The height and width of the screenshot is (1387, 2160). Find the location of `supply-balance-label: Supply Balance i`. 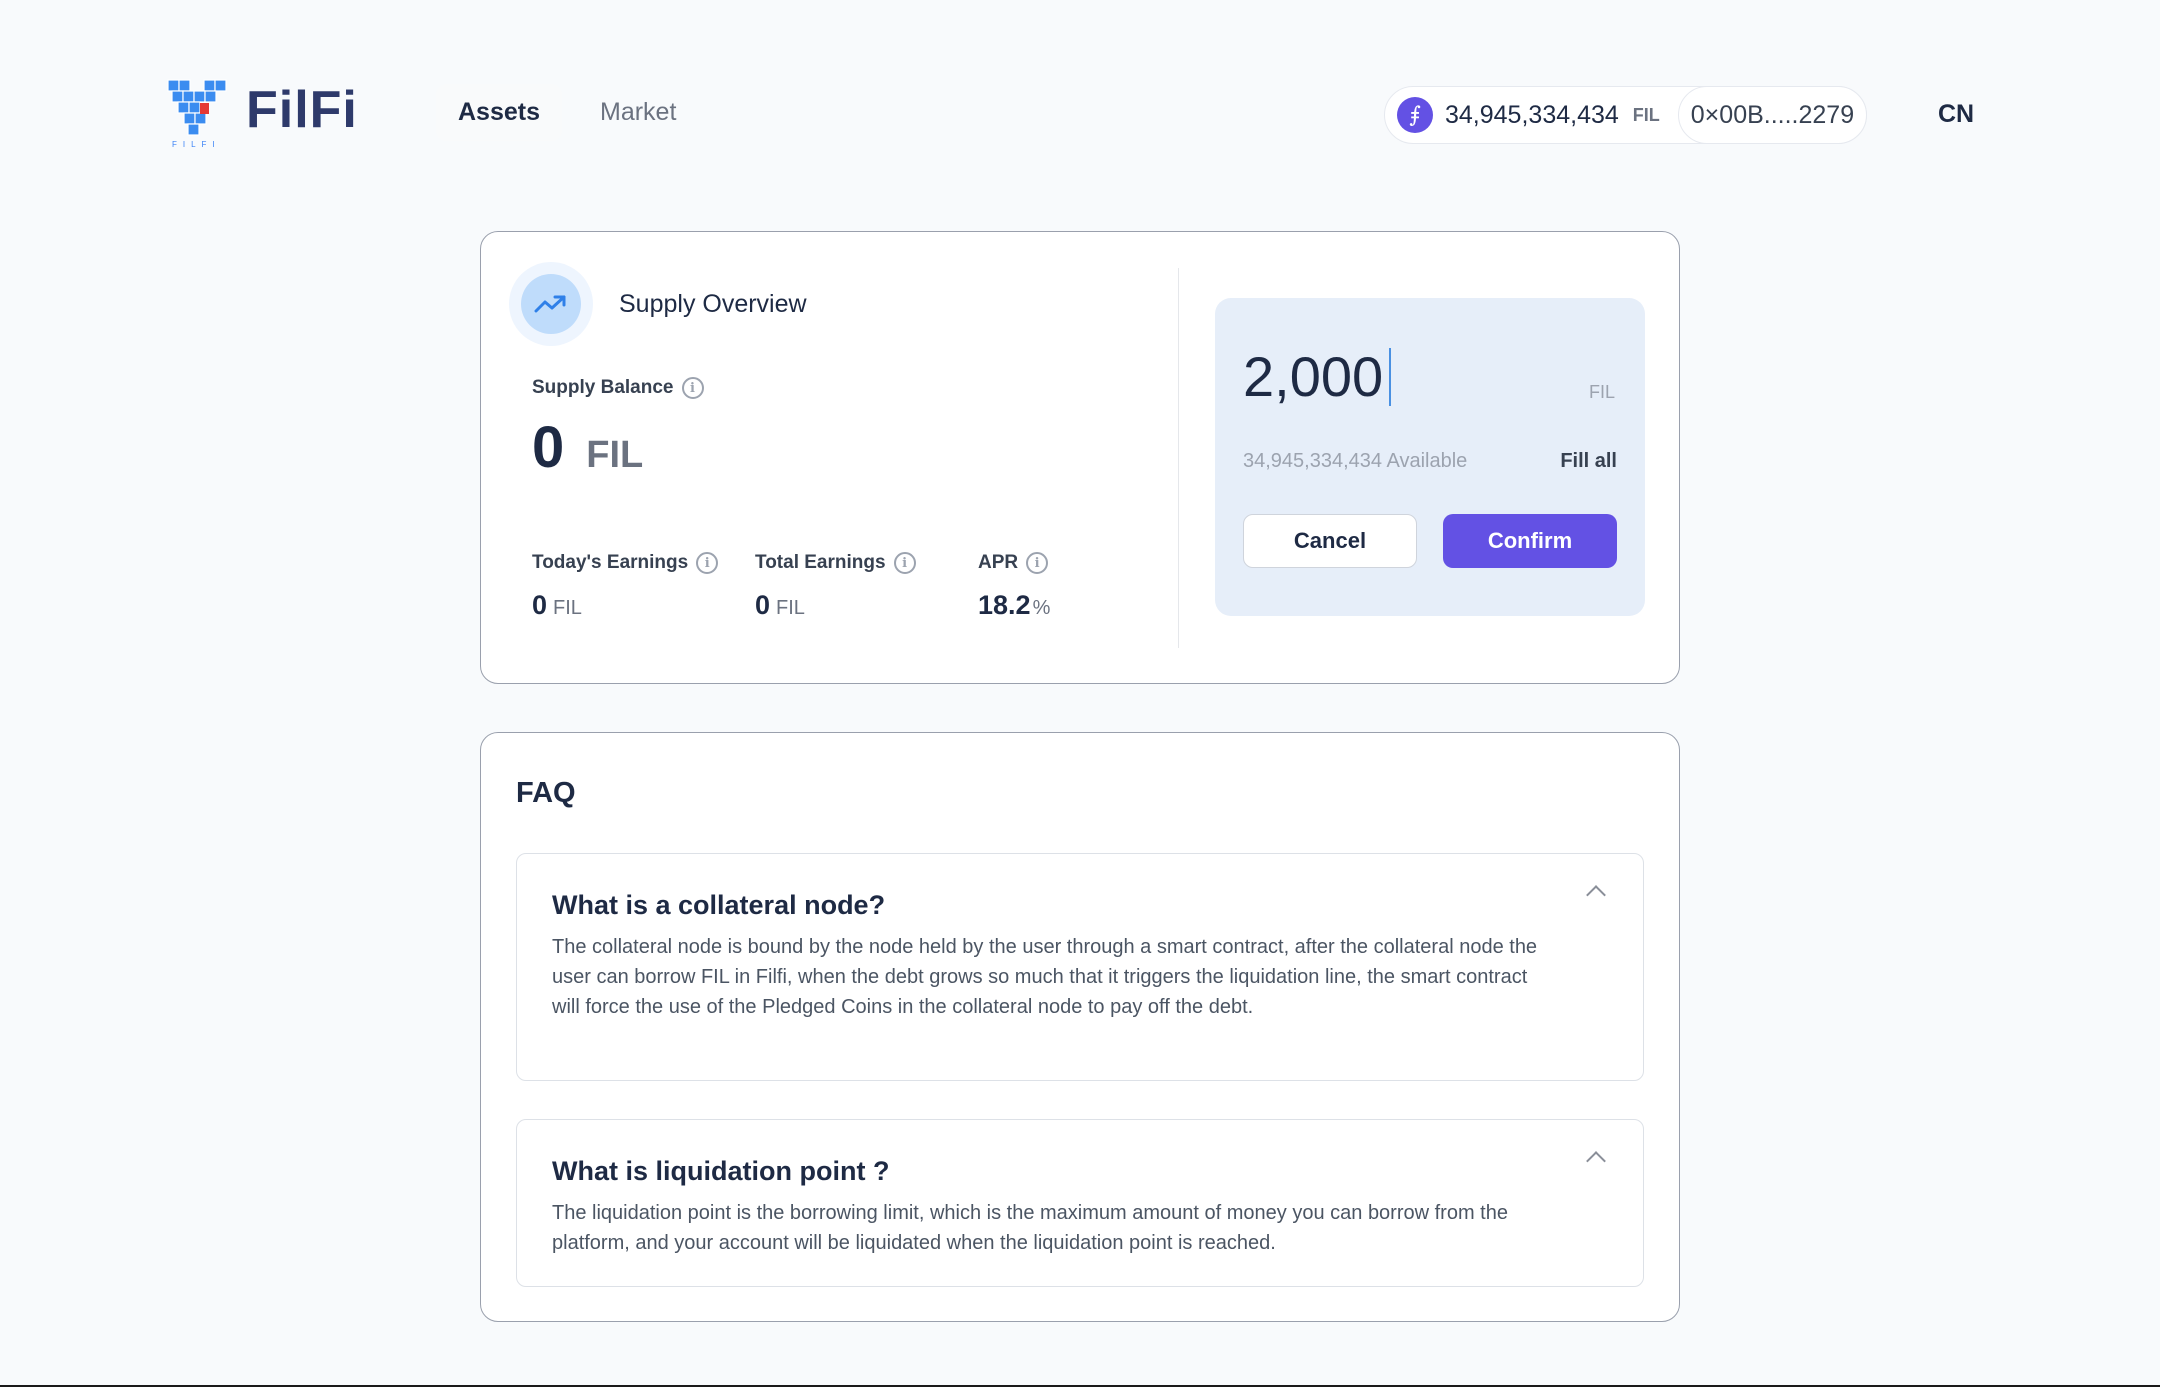

supply-balance-label: Supply Balance i is located at coordinates (618, 388).